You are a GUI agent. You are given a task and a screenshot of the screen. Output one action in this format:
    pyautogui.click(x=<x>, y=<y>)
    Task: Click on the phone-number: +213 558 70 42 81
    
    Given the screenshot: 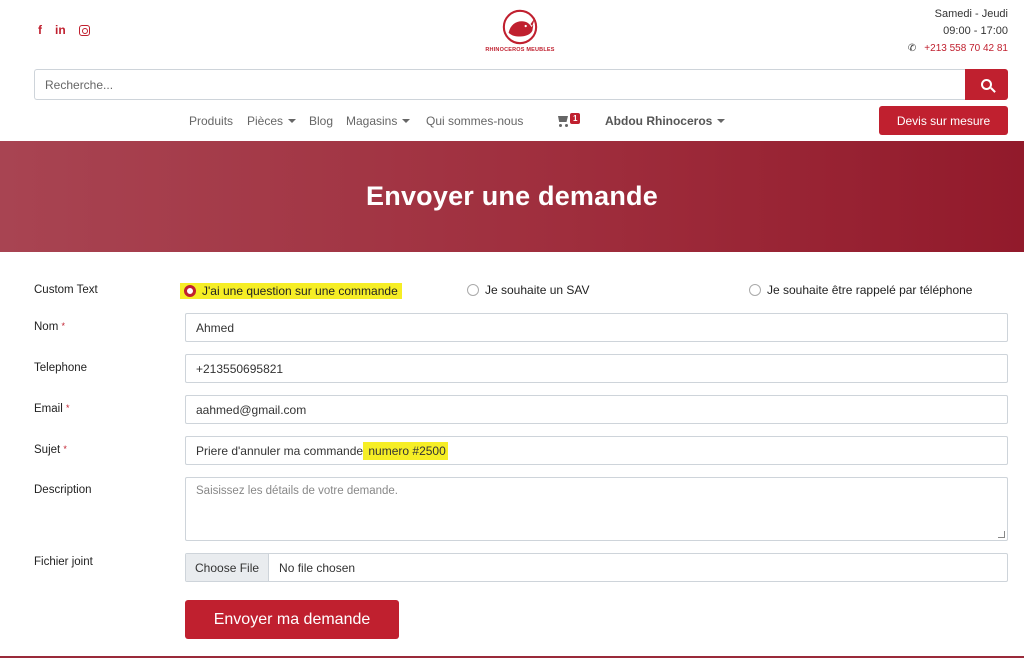 What is the action you would take?
    pyautogui.click(x=966, y=48)
    